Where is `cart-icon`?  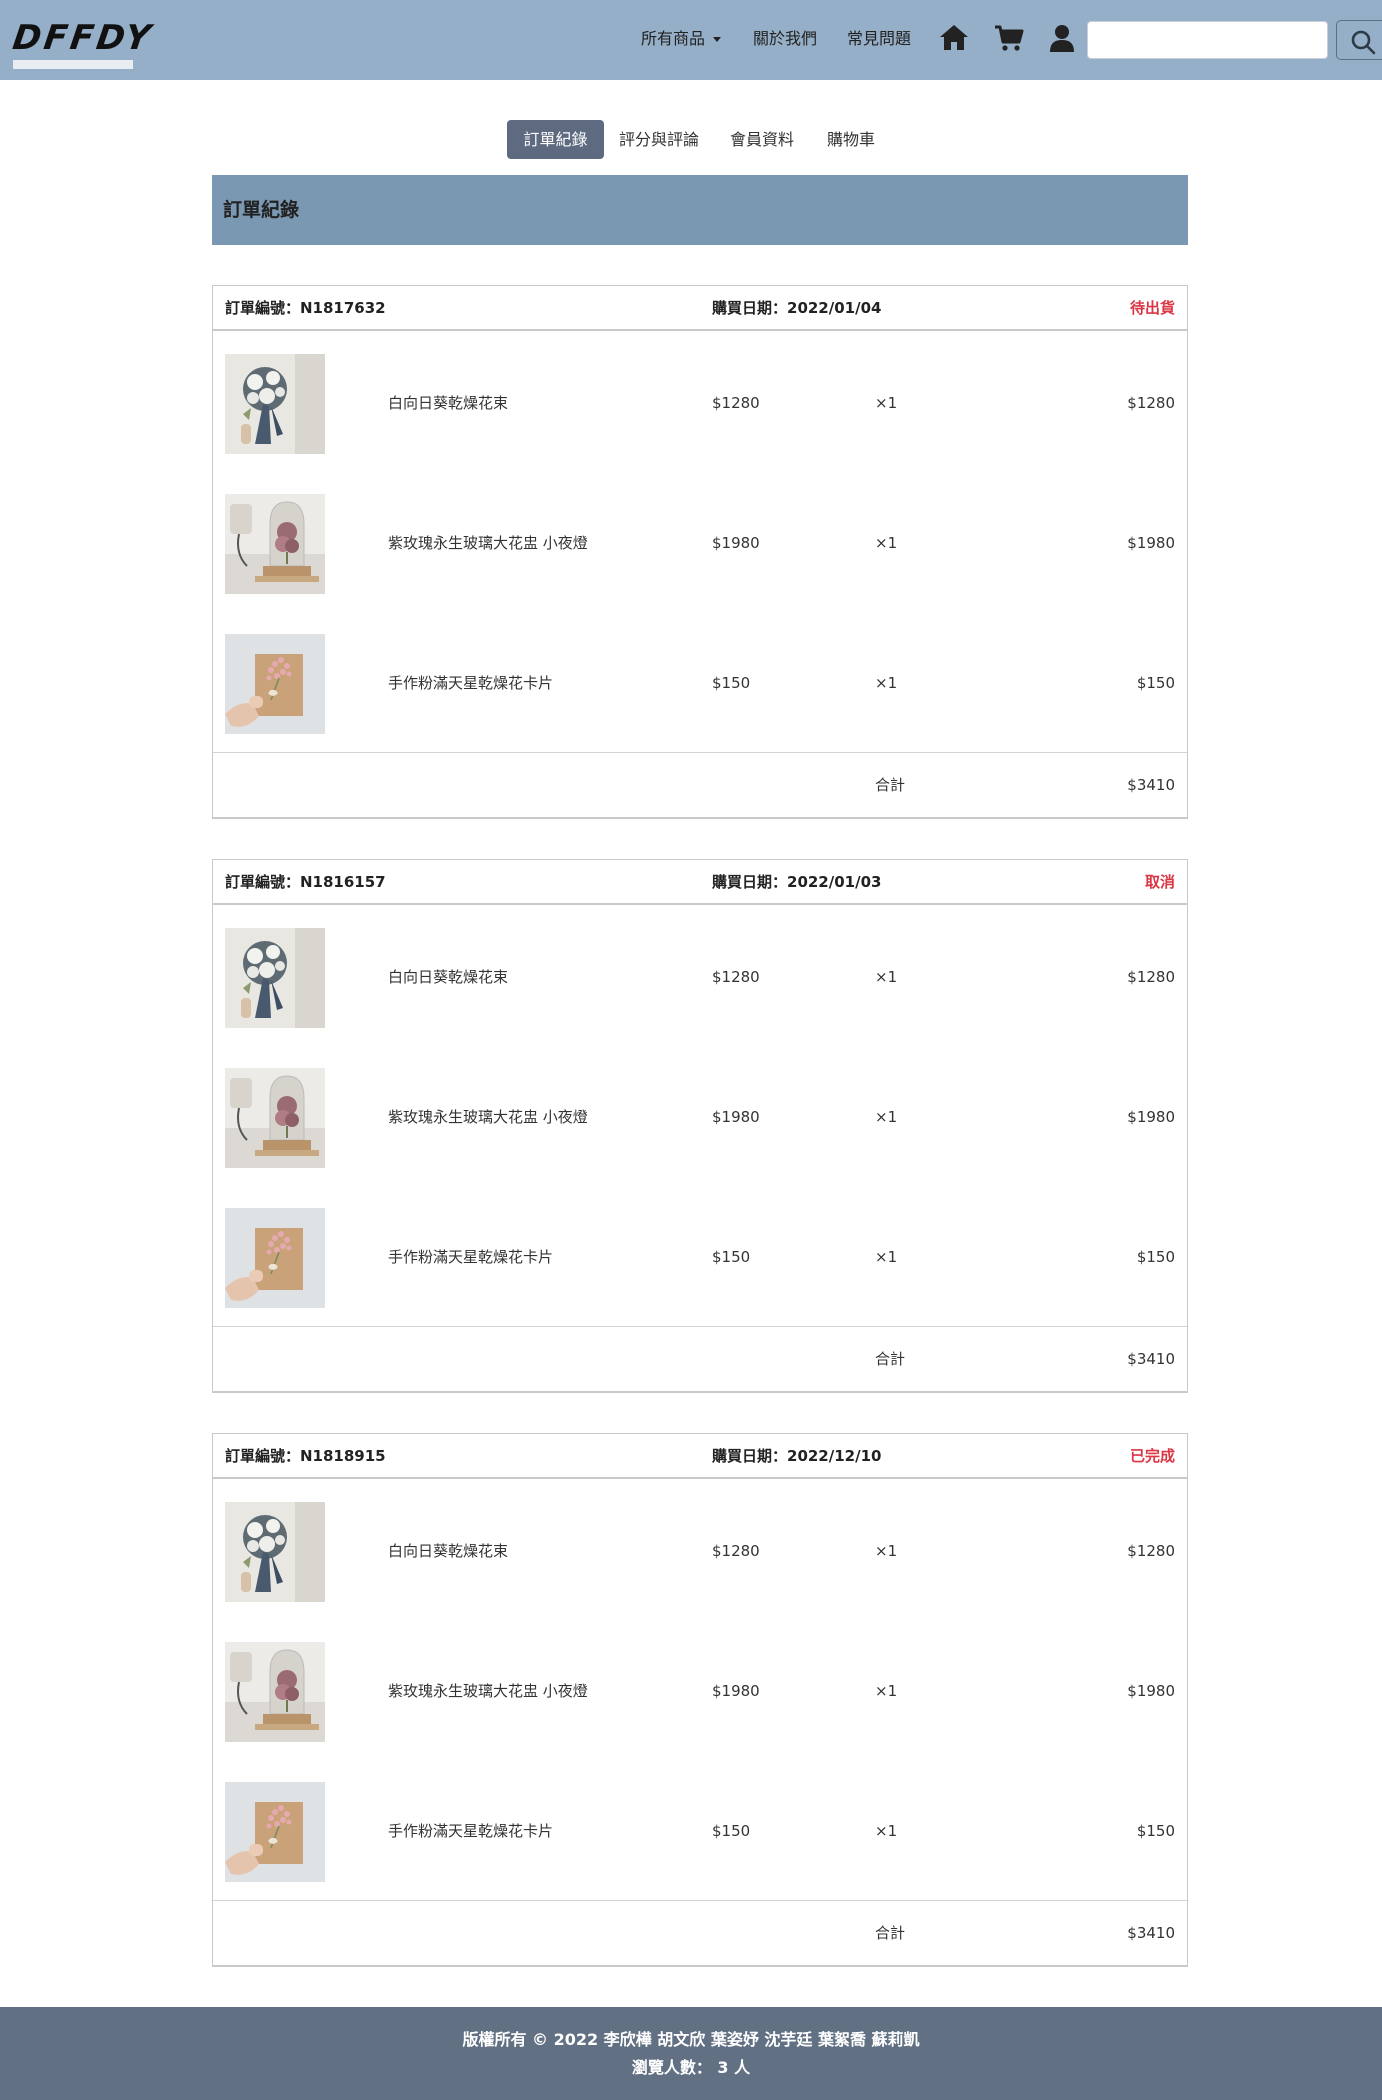 cart-icon is located at coordinates (1009, 38).